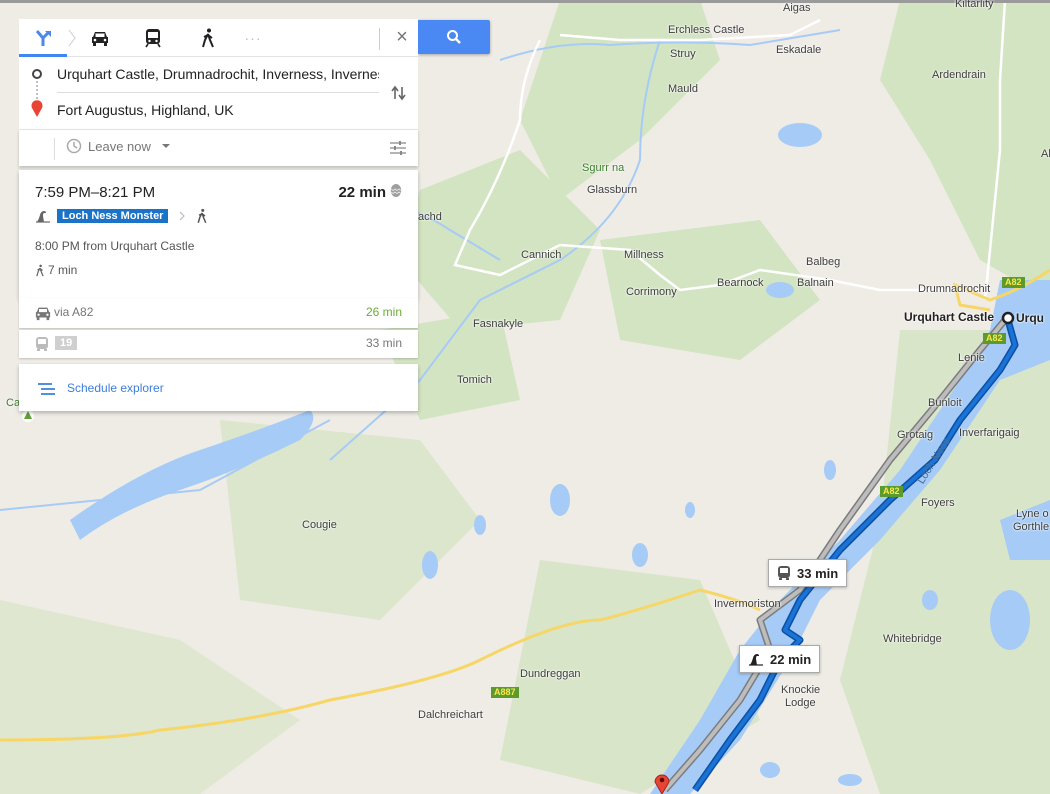 The image size is (1050, 794). Describe the element at coordinates (525, 1) in the screenshot. I see `window-top-border` at that location.